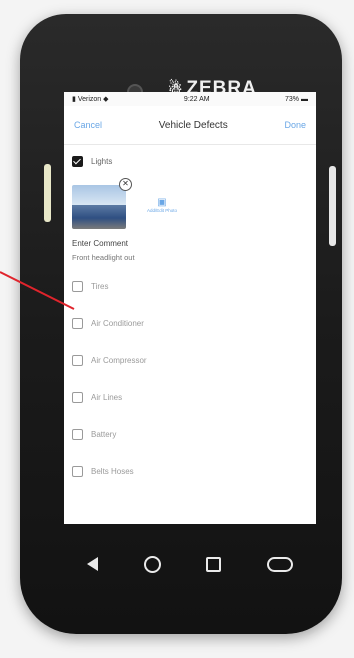  What do you see at coordinates (102, 161) in the screenshot?
I see `lights-label: Lights` at bounding box center [102, 161].